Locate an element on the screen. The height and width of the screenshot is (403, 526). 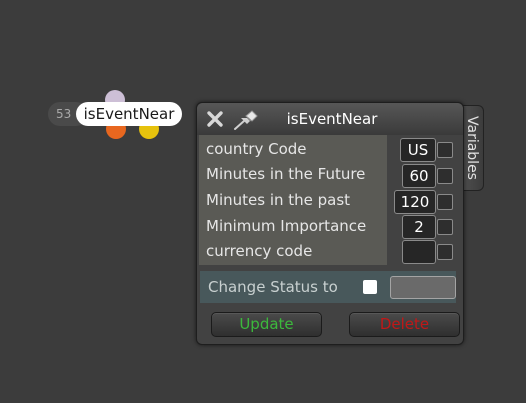
param-label-minutes-future: Minutes in the Future is located at coordinates (286, 174).